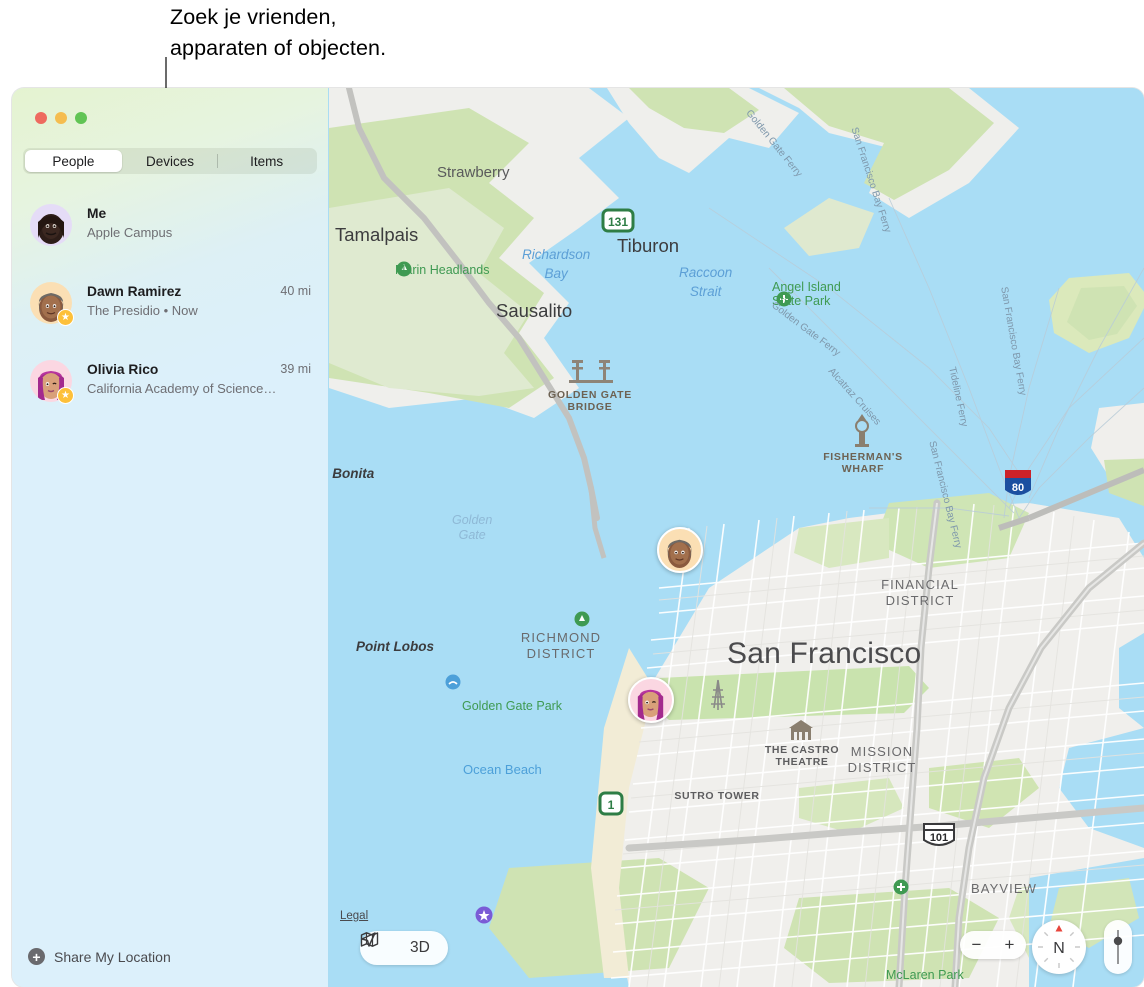  I want to click on route-shield-1: 1, so click(611, 803).